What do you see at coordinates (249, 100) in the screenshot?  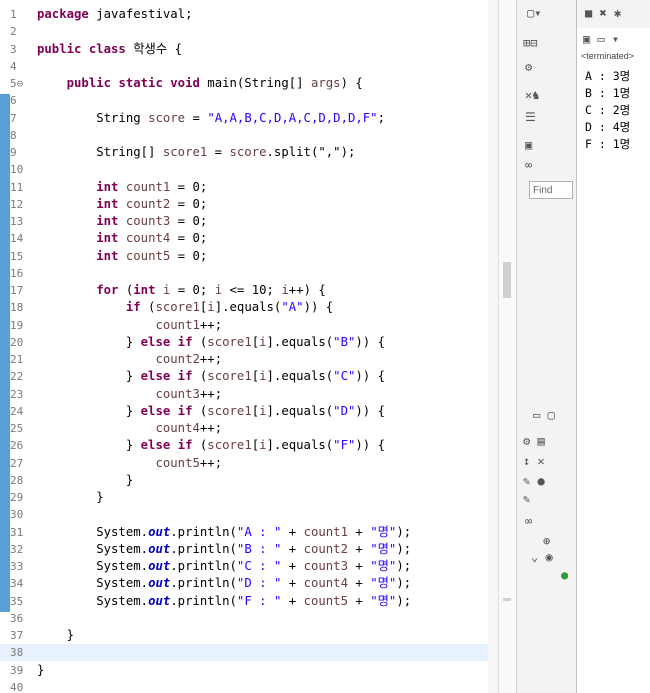 I see `code-line: 6` at bounding box center [249, 100].